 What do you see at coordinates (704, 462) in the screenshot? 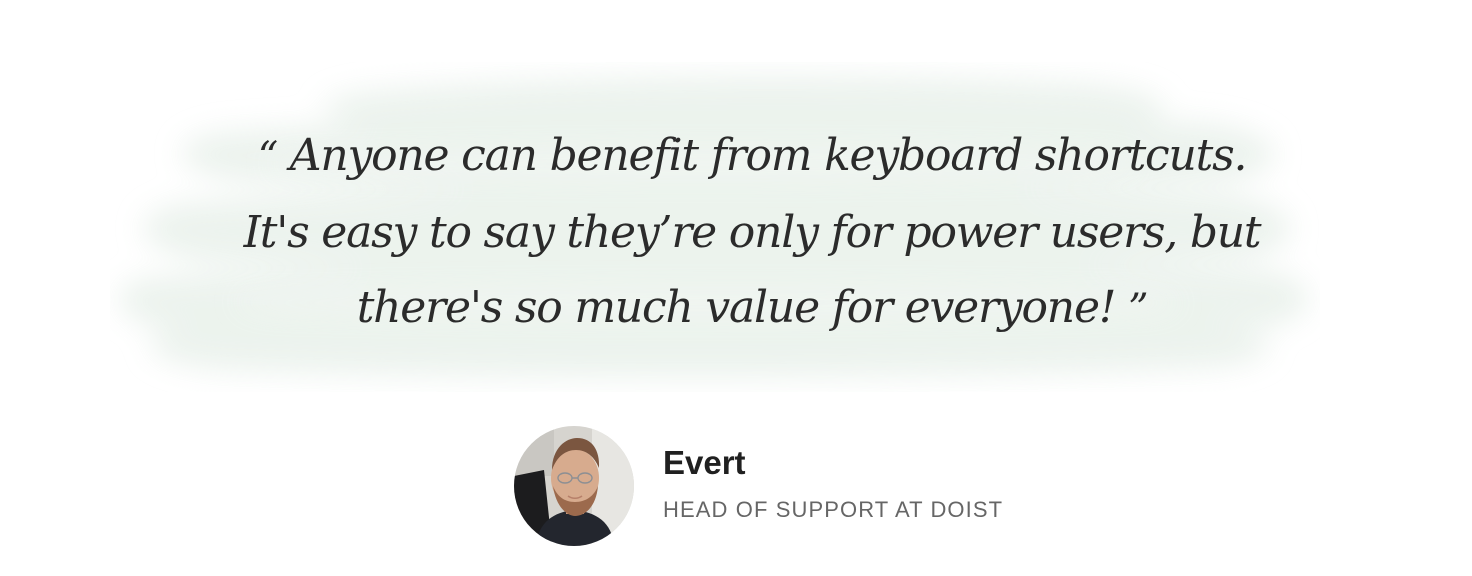
I see `author-name: Evert` at bounding box center [704, 462].